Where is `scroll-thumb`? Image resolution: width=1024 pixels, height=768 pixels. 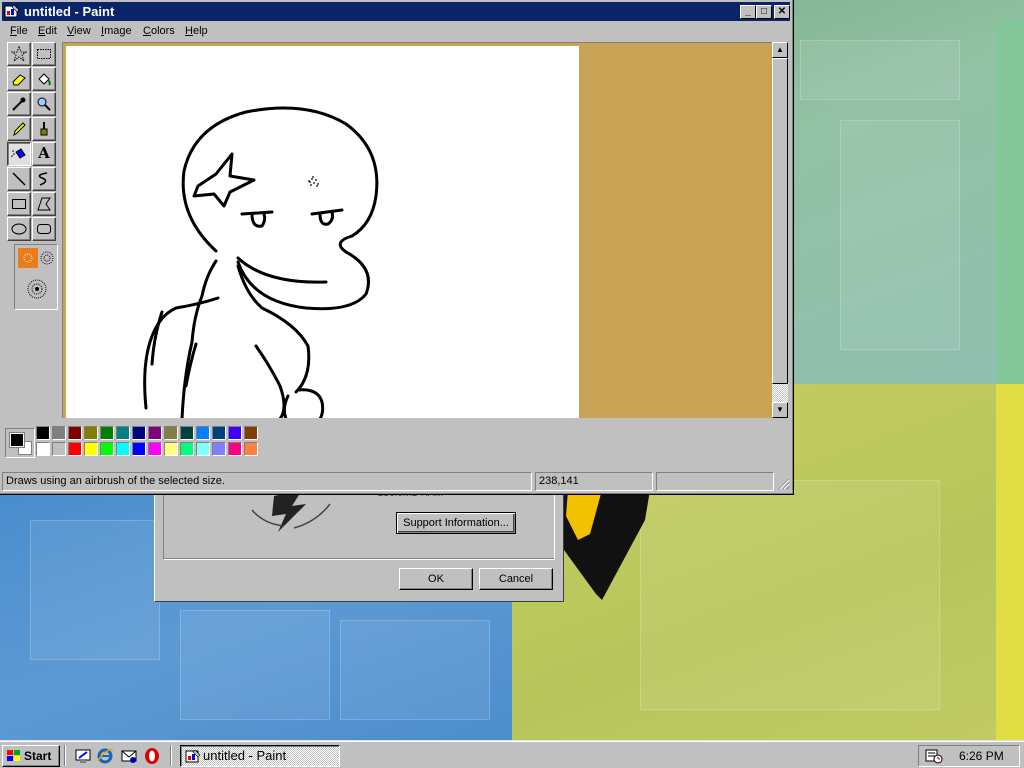
scroll-thumb is located at coordinates (780, 221).